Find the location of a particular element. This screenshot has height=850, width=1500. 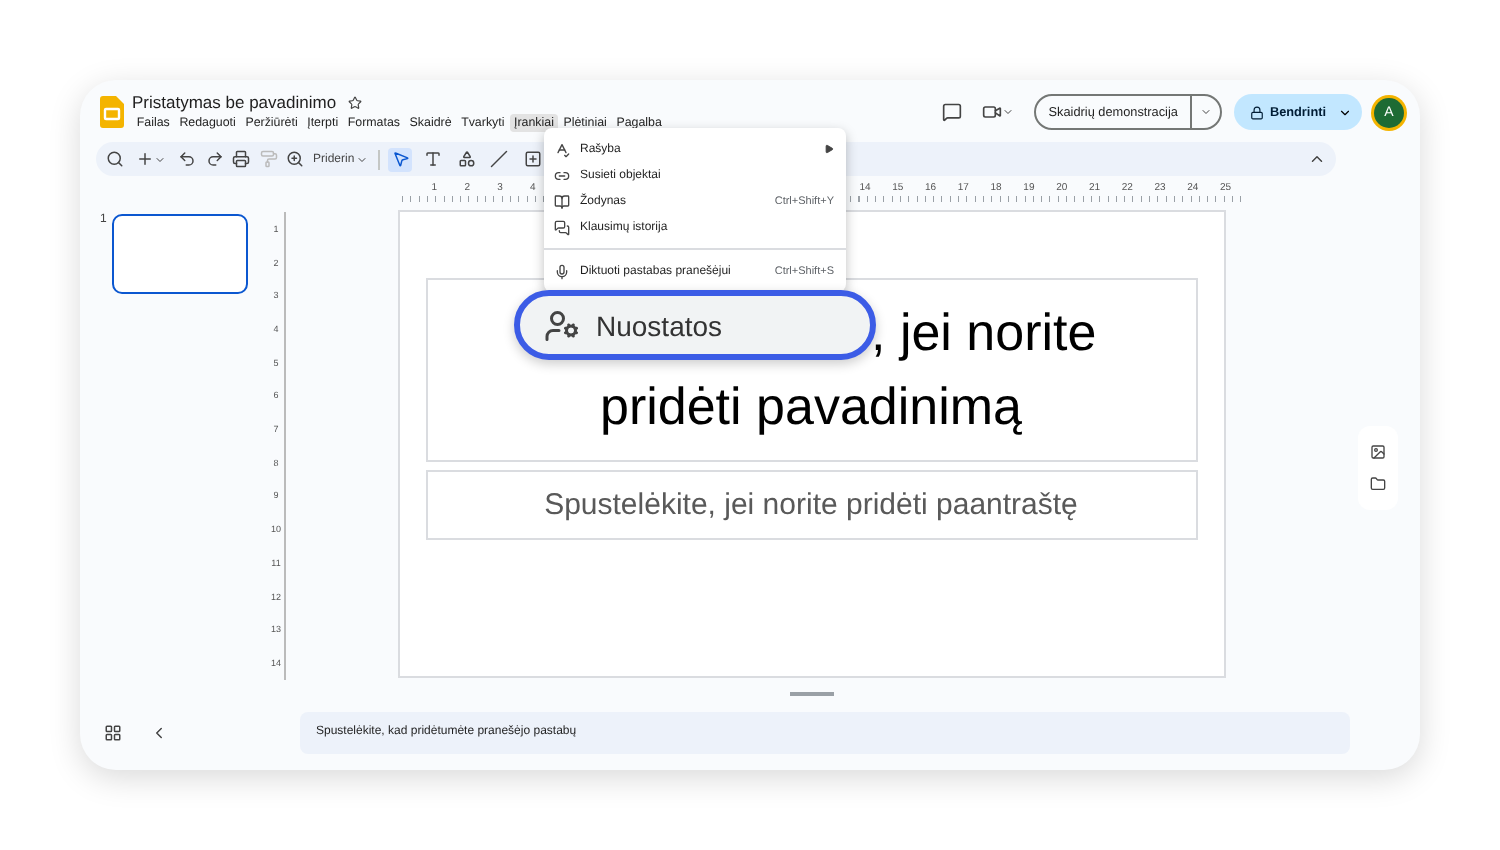

lock-icon is located at coordinates (1256, 112).